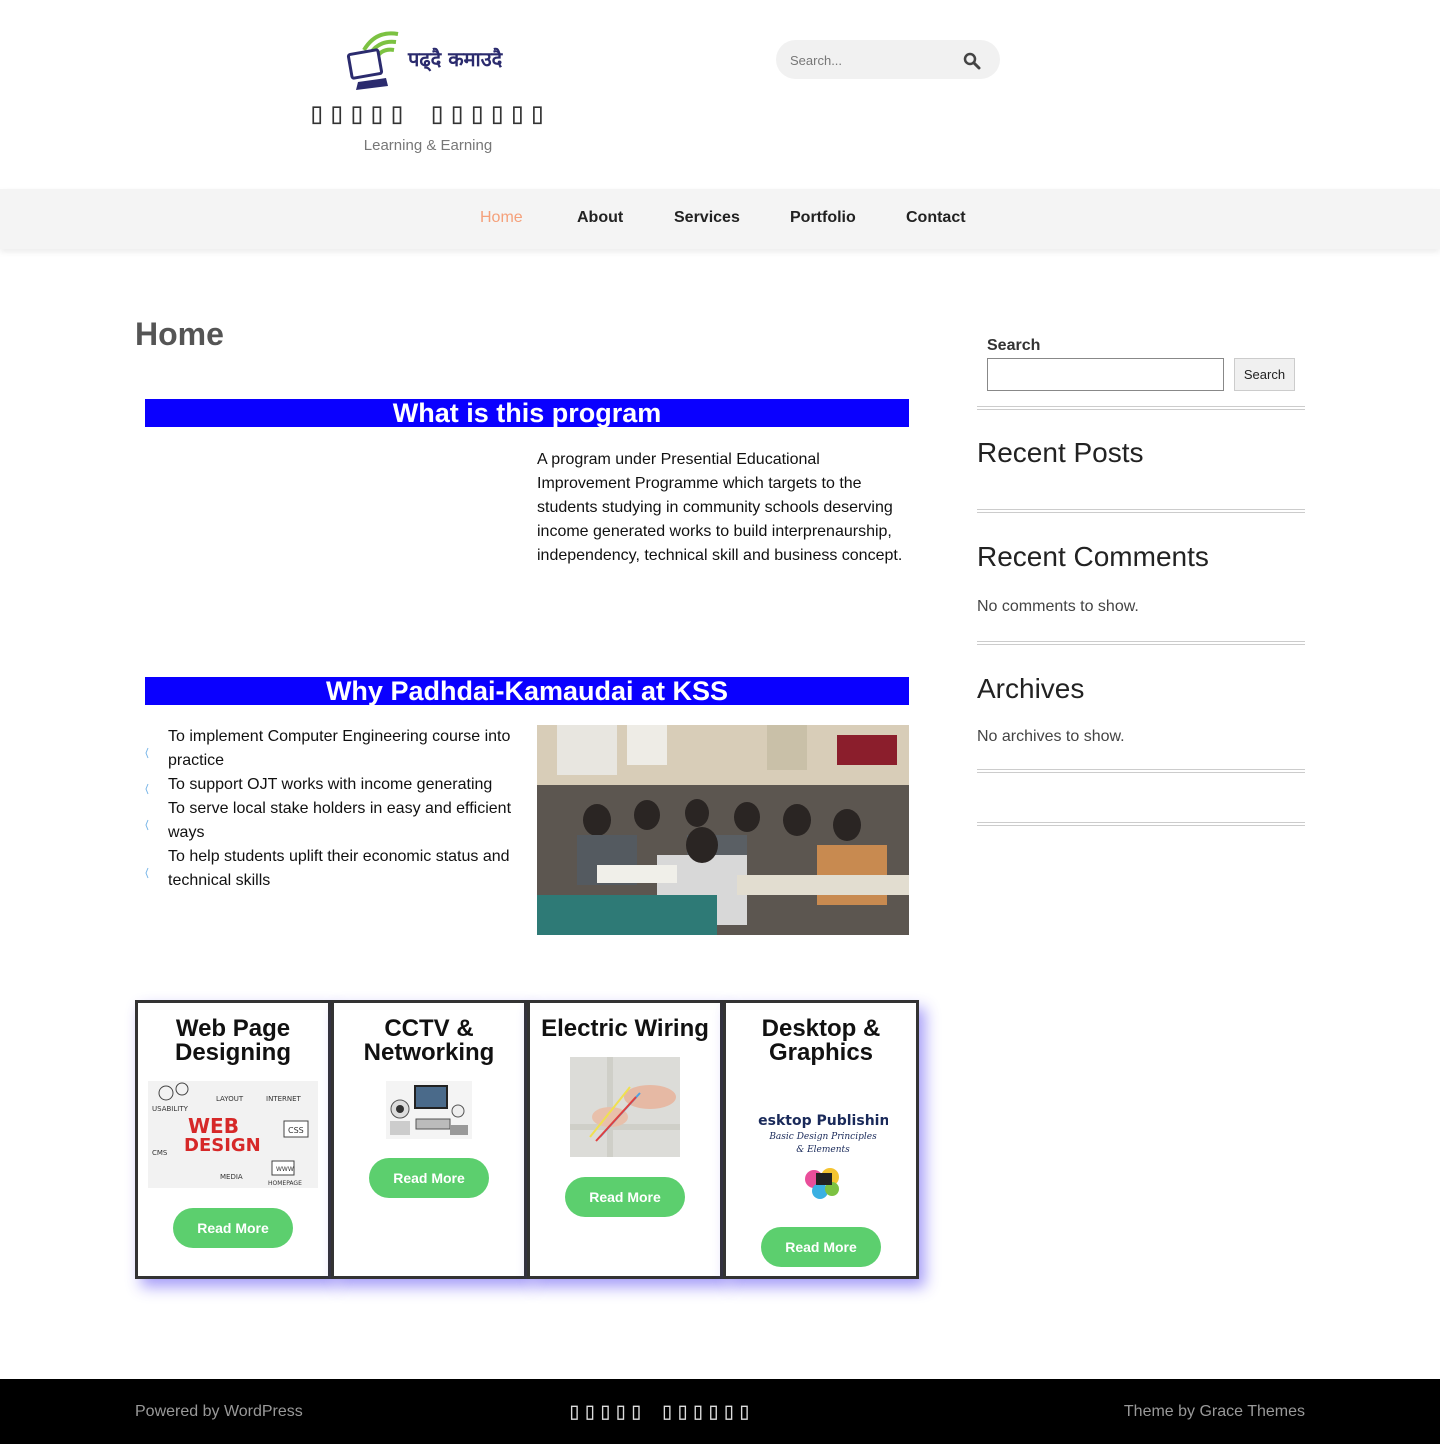 The image size is (1440, 1444). Describe the element at coordinates (707, 218) in the screenshot. I see `nav-services: Services` at that location.